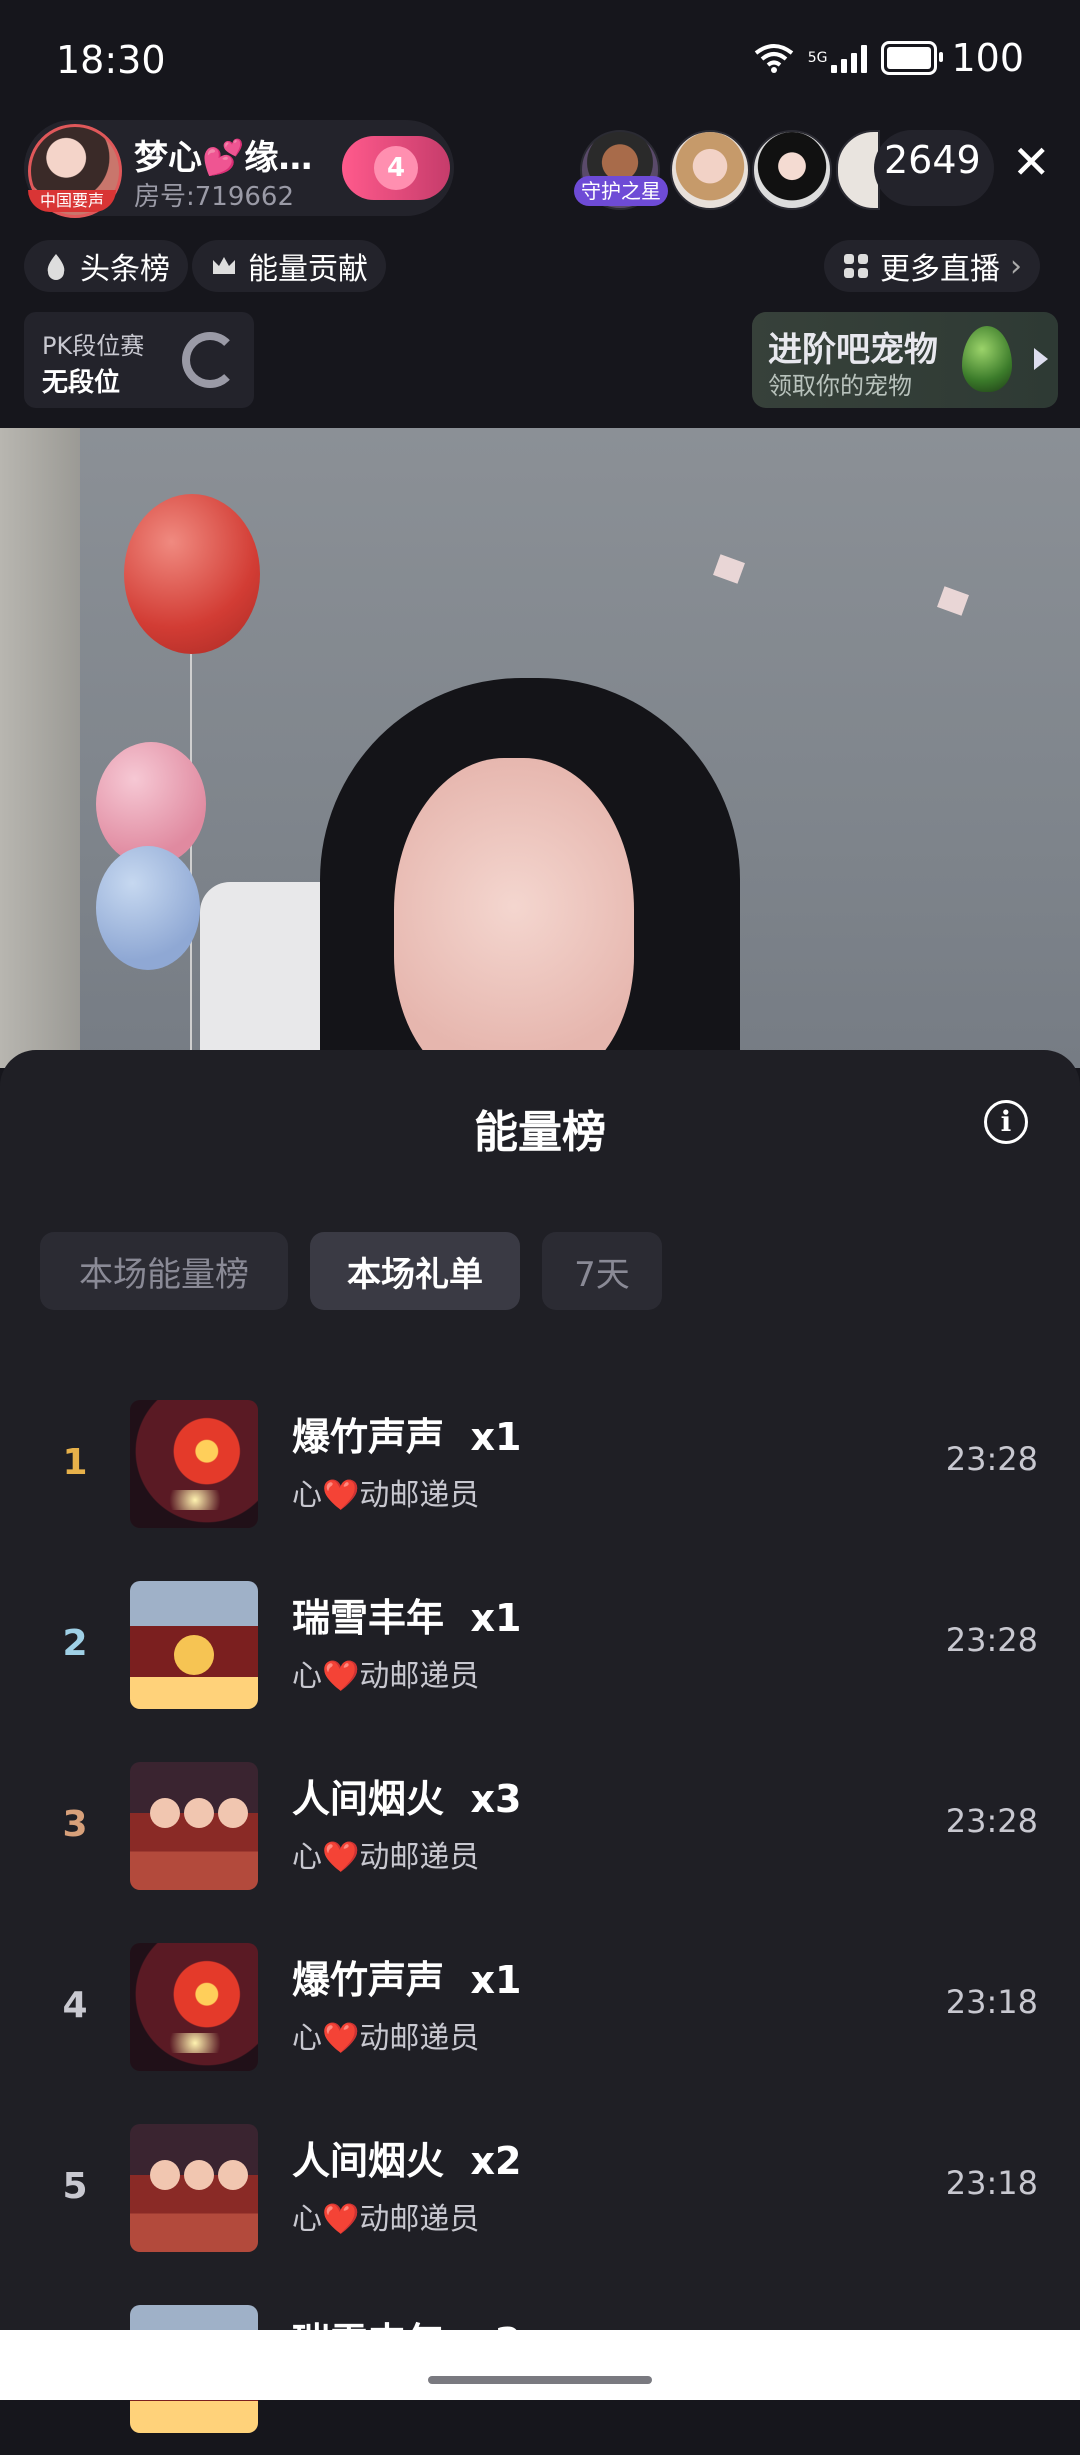 The width and height of the screenshot is (1080, 2455). Describe the element at coordinates (849, 58) in the screenshot. I see `signal-icon` at that location.